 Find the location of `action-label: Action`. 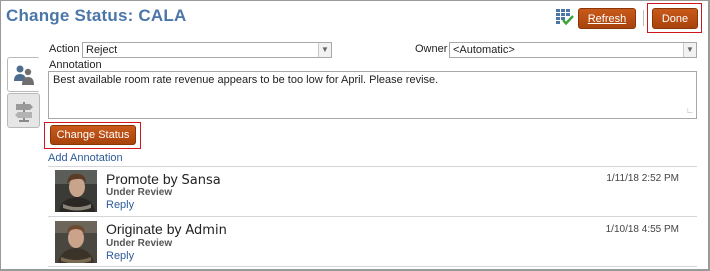

action-label: Action is located at coordinates (64, 49).